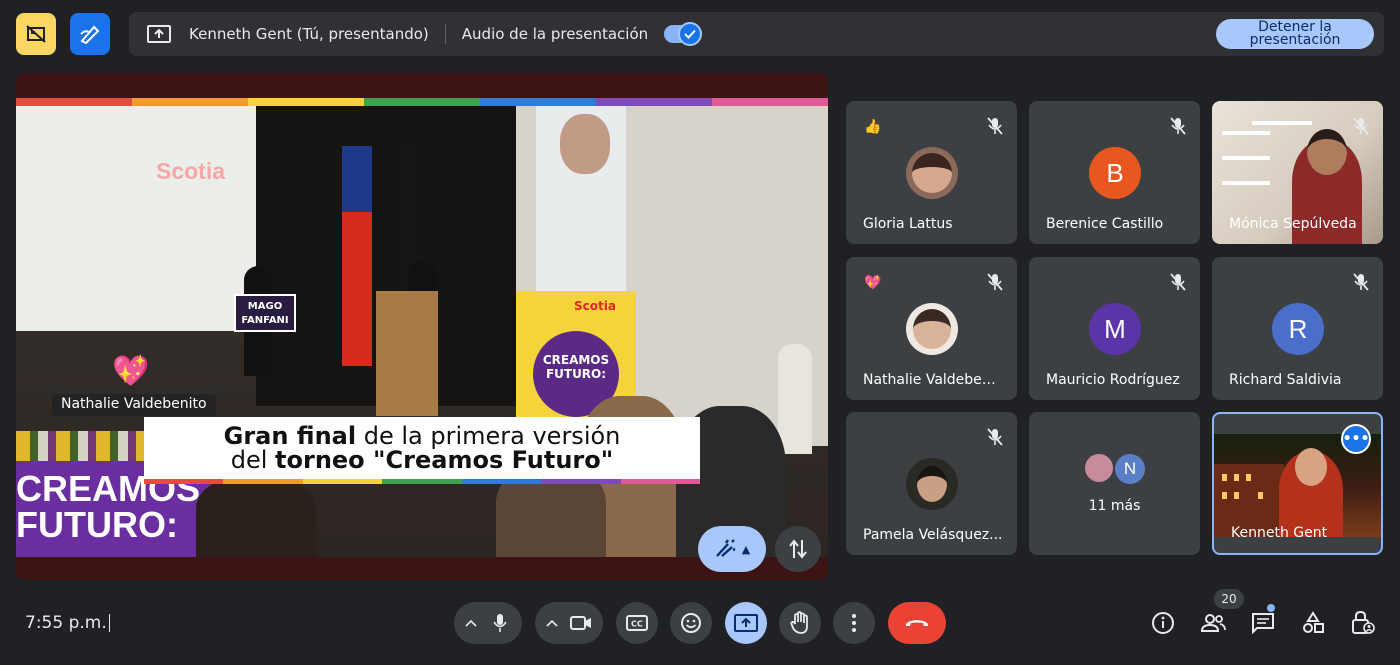  I want to click on swap-layout-button, so click(798, 549).